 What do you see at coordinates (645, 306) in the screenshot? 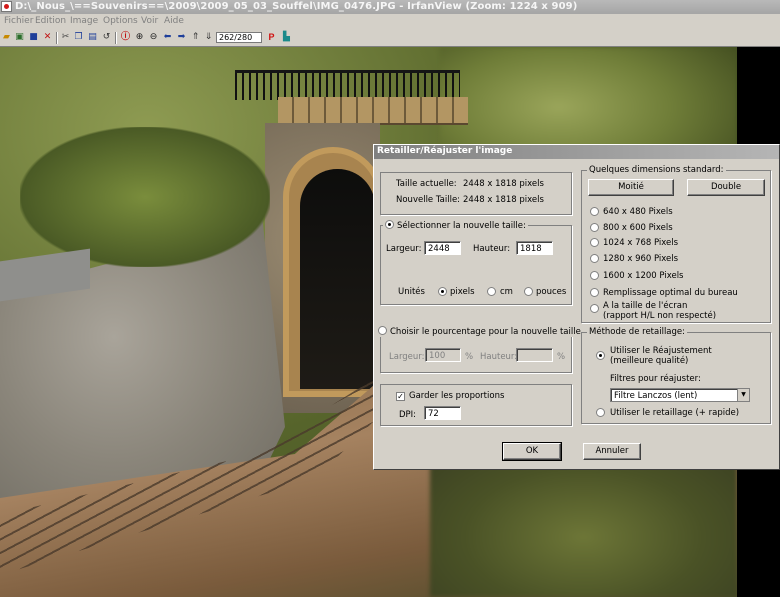
I see `screen-fit-label-line1: A la taille de l'écran` at bounding box center [645, 306].